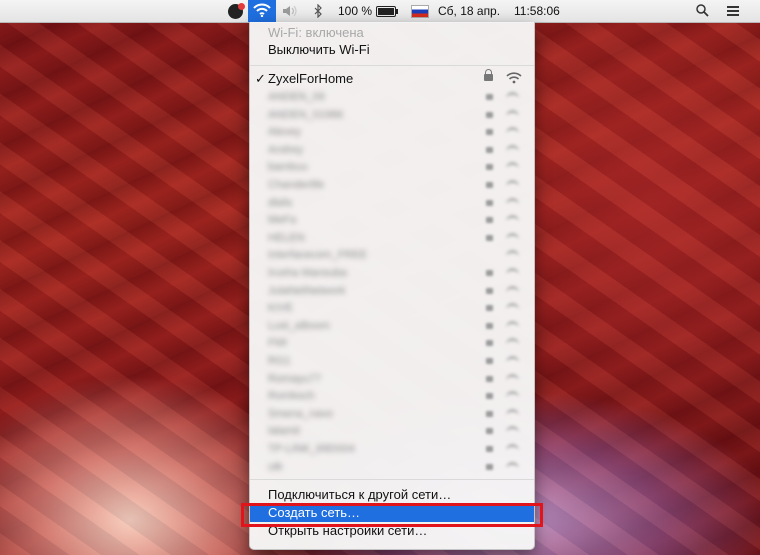 This screenshot has height=555, width=760. I want to click on network-item: Smena_navo, so click(392, 414).